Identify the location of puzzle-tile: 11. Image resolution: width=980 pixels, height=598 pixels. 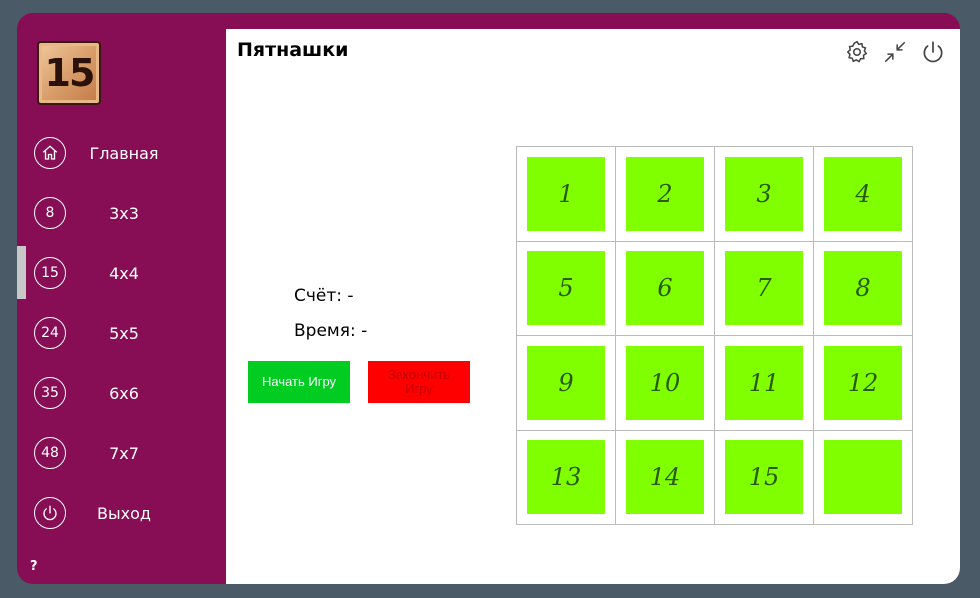
(764, 382).